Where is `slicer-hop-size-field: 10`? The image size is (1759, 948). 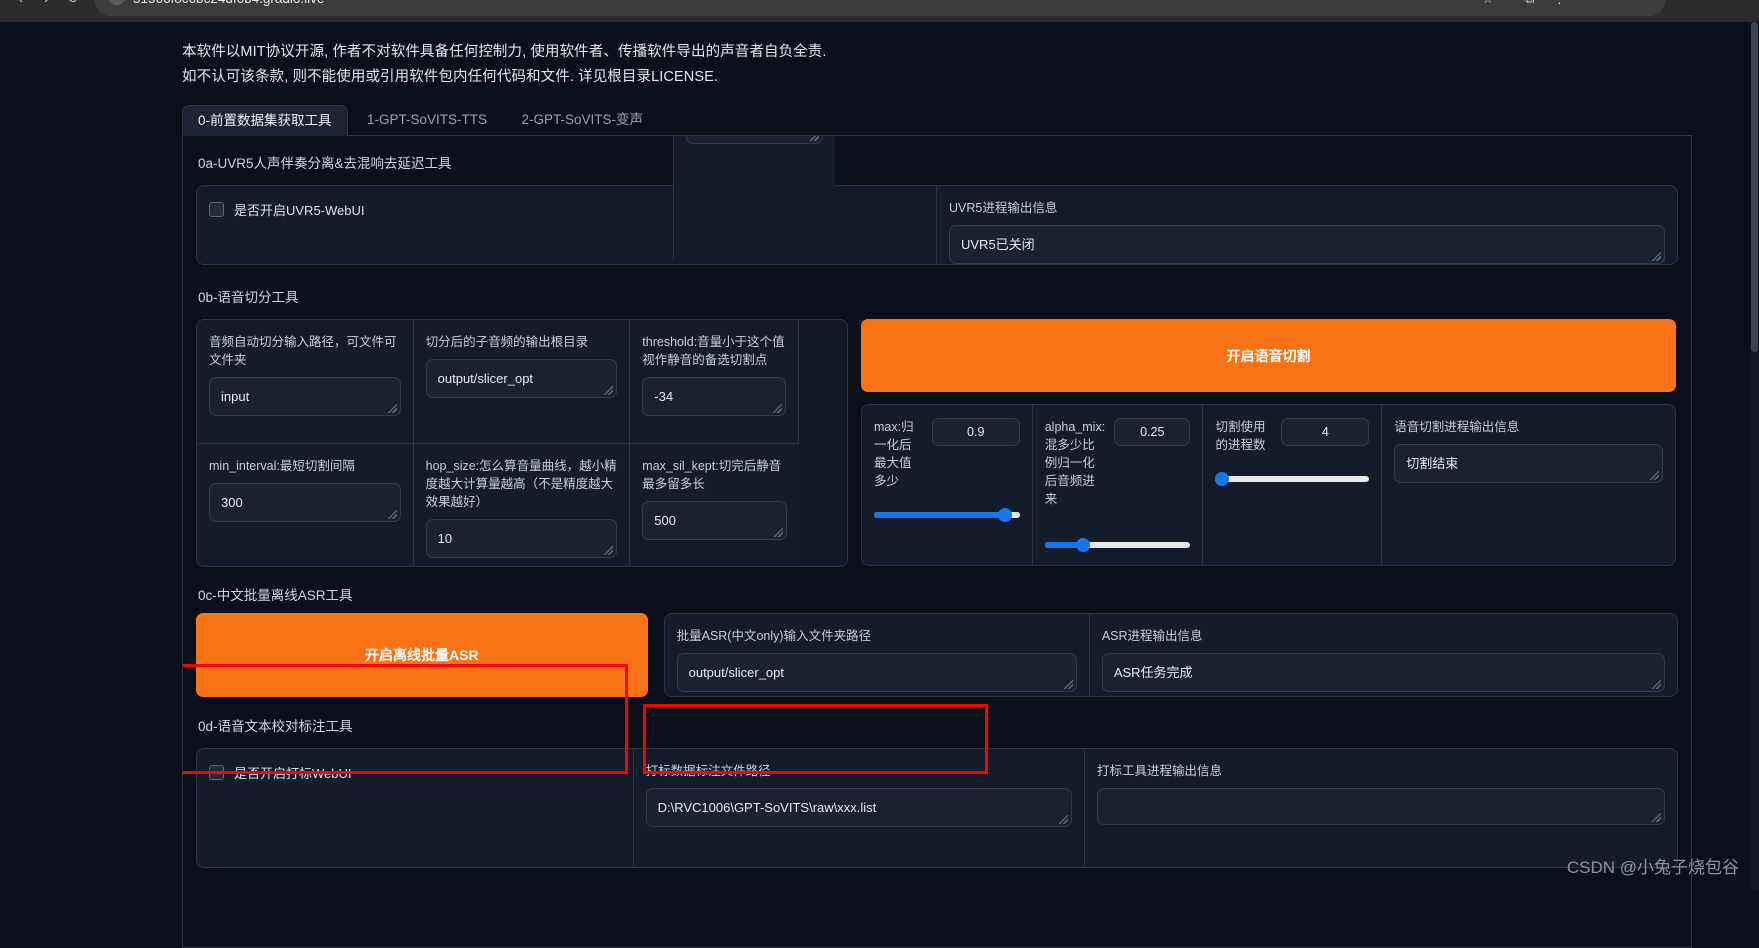 slicer-hop-size-field: 10 is located at coordinates (521, 538).